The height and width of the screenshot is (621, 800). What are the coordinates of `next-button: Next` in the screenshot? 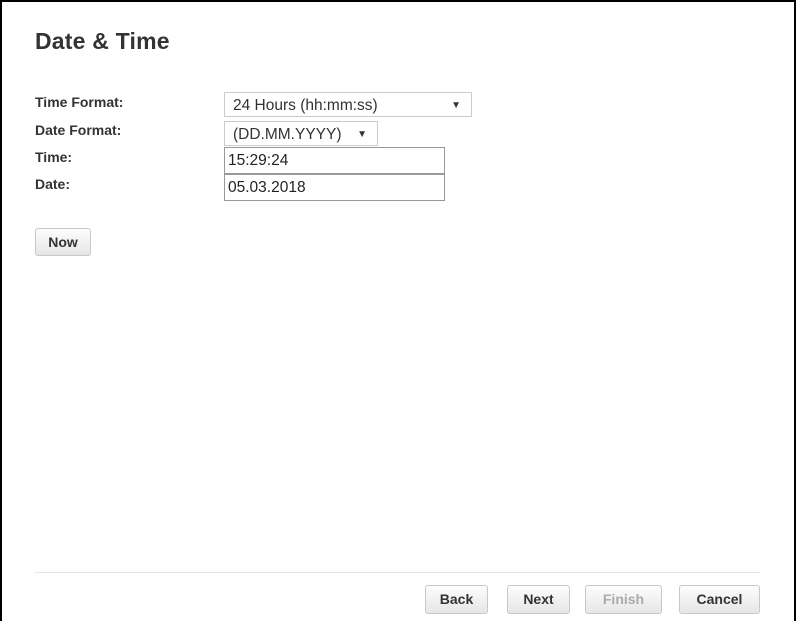 It's located at (538, 599).